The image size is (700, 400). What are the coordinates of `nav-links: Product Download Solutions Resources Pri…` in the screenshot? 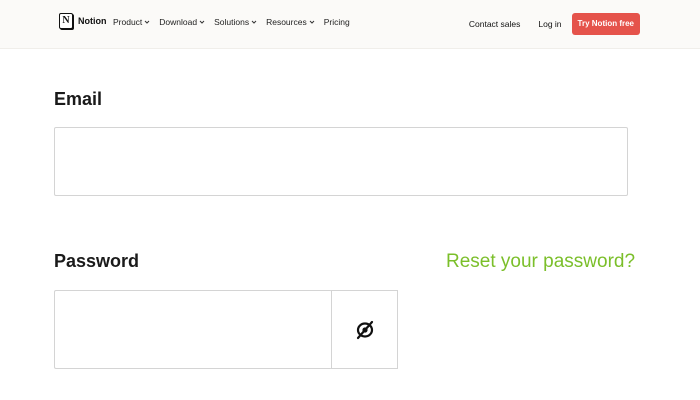 It's located at (231, 22).